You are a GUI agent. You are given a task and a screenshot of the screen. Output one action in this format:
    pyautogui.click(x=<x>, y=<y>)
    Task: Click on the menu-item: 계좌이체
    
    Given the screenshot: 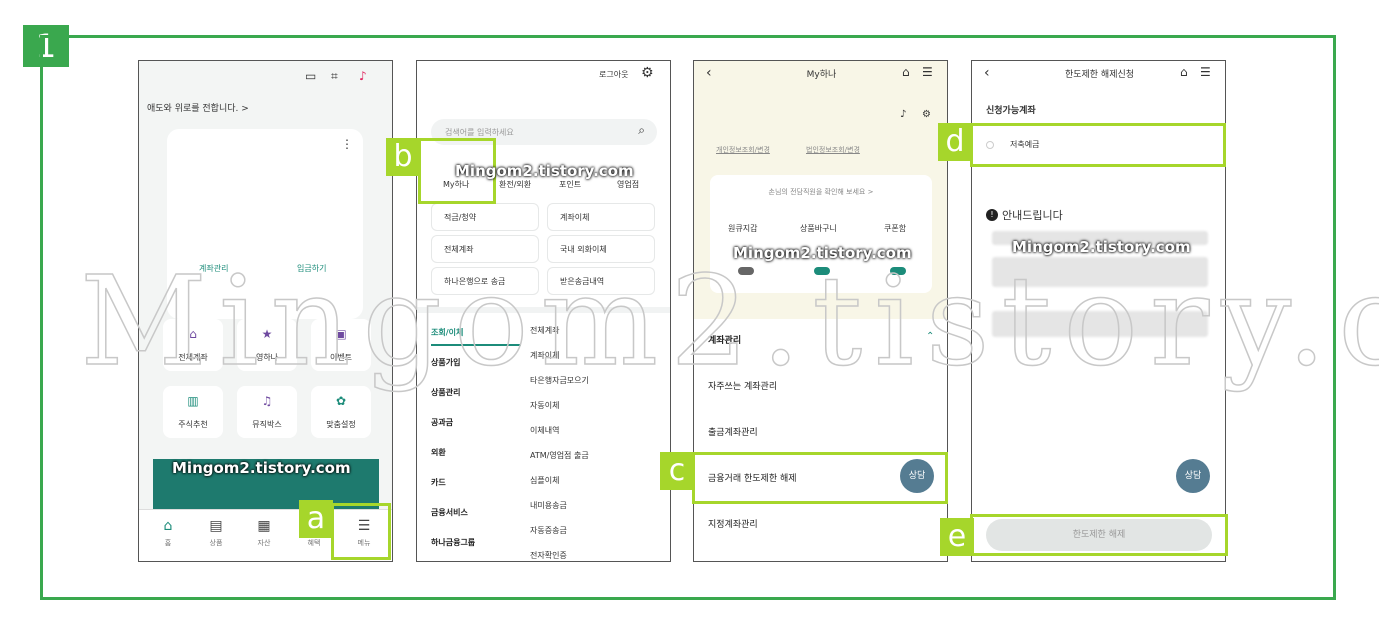 What is the action you would take?
    pyautogui.click(x=544, y=355)
    